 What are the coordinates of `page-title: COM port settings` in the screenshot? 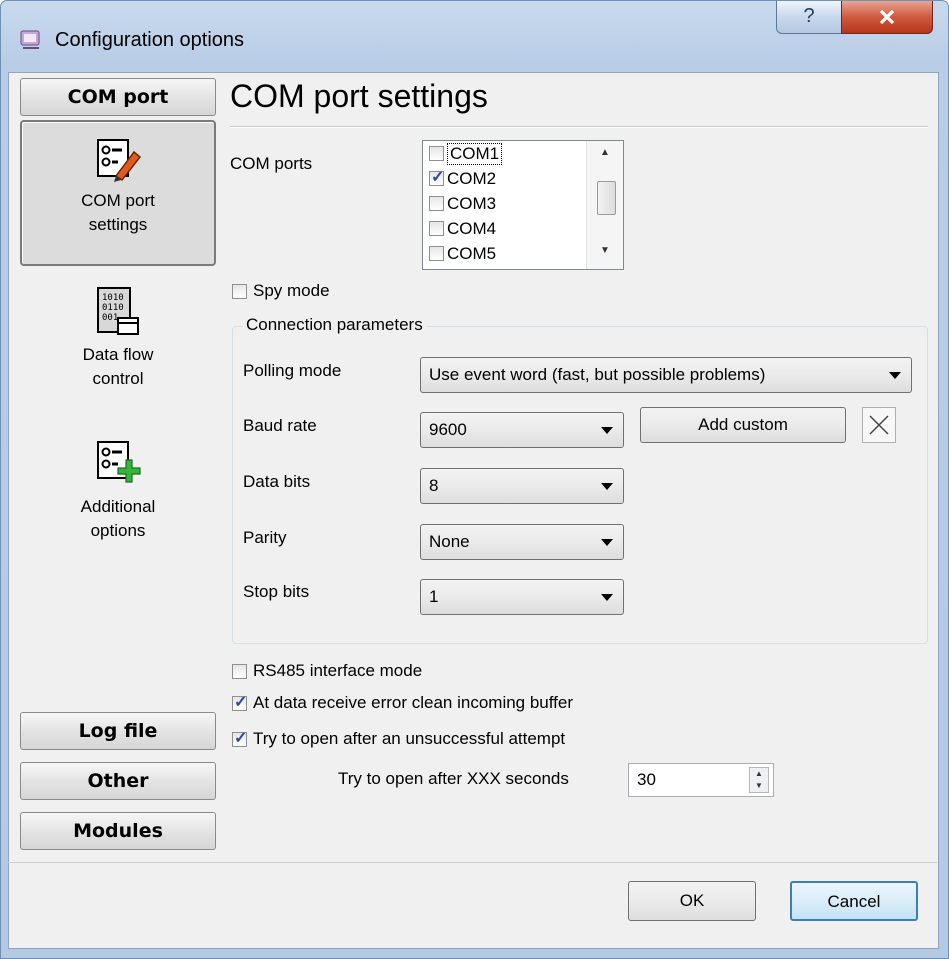 It's located at (359, 96).